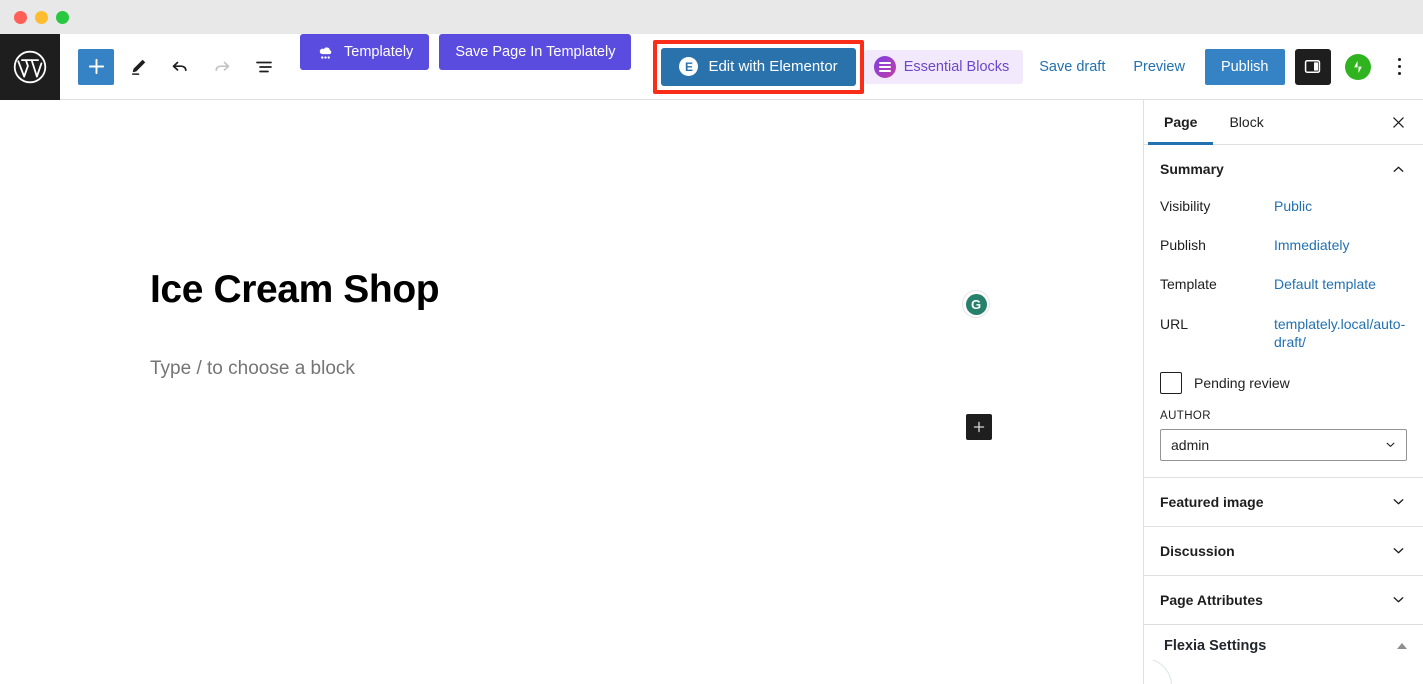 This screenshot has width=1423, height=684. What do you see at coordinates (1283, 502) in the screenshot?
I see `panel-featured-image-header: Featured image` at bounding box center [1283, 502].